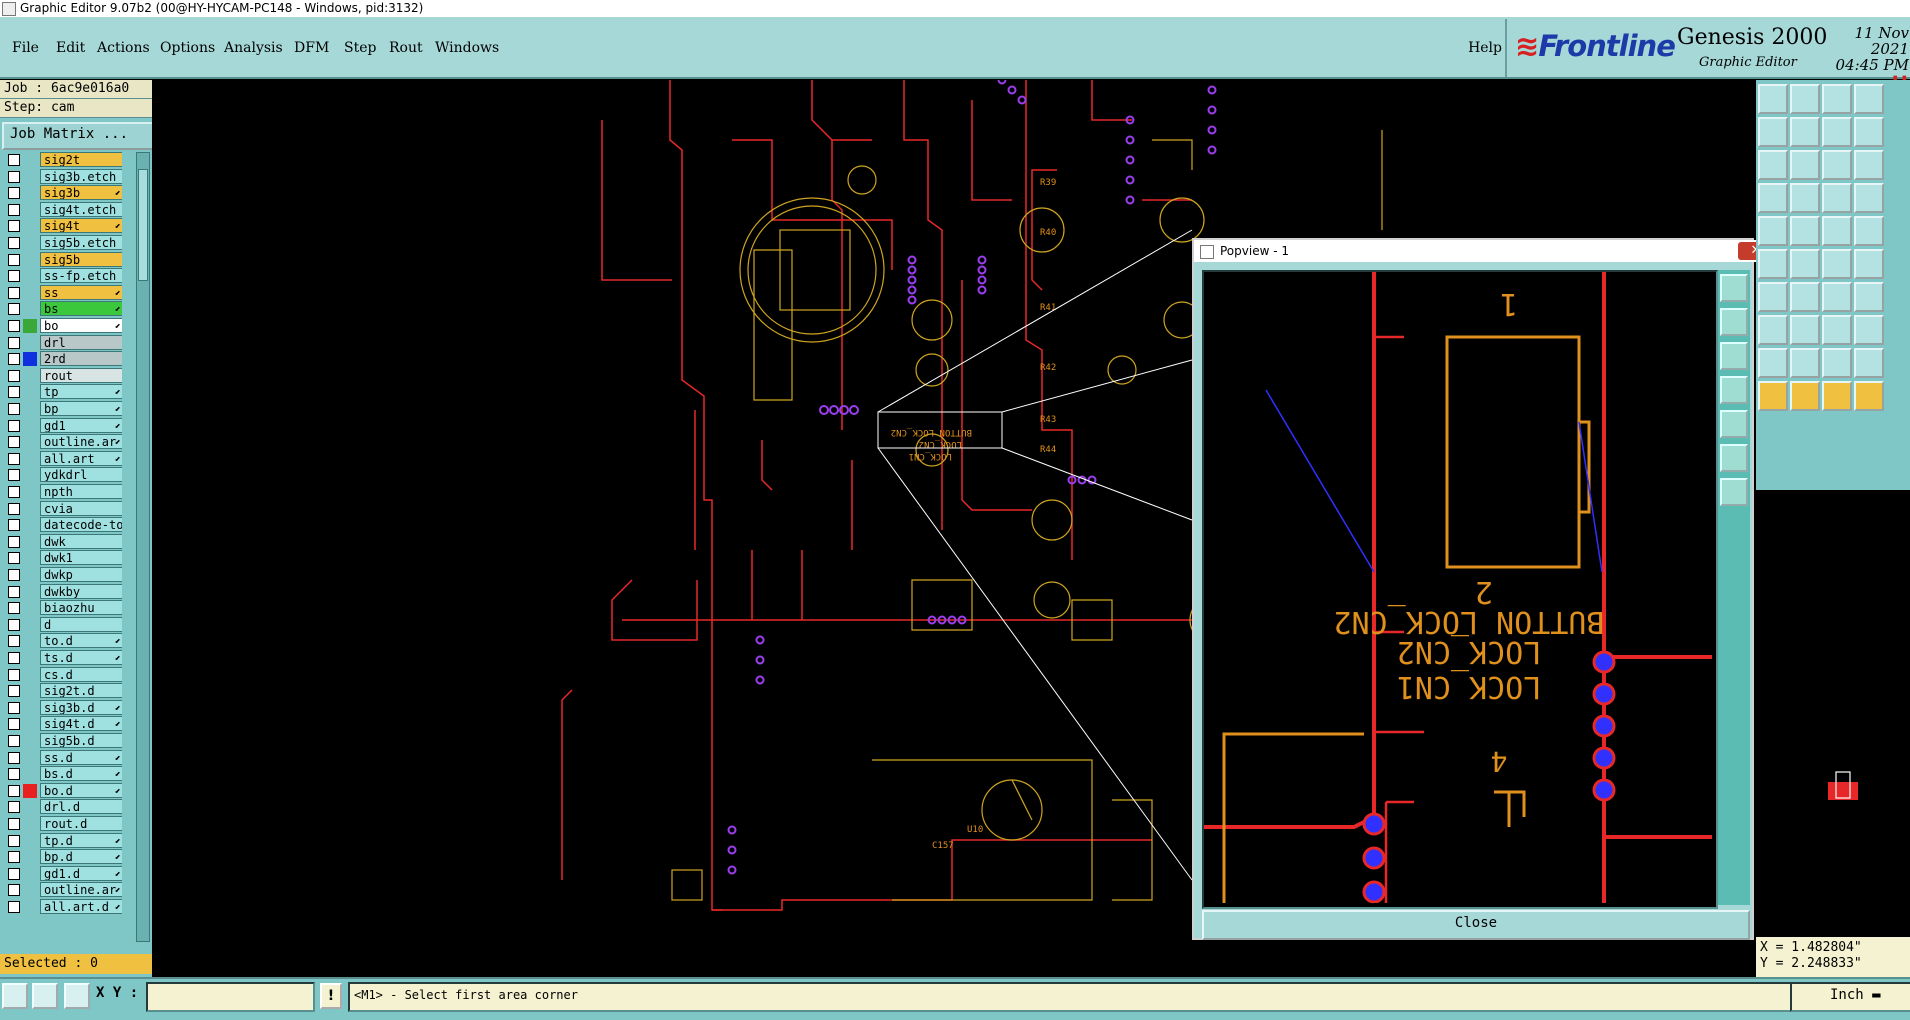 The image size is (1910, 1020). I want to click on menu-edit: Edit, so click(70, 48).